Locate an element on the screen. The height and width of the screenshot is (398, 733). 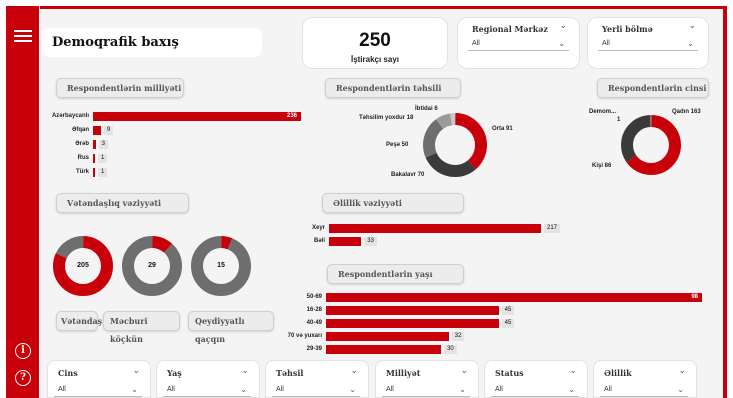
info-icon: i is located at coordinates (23, 351).